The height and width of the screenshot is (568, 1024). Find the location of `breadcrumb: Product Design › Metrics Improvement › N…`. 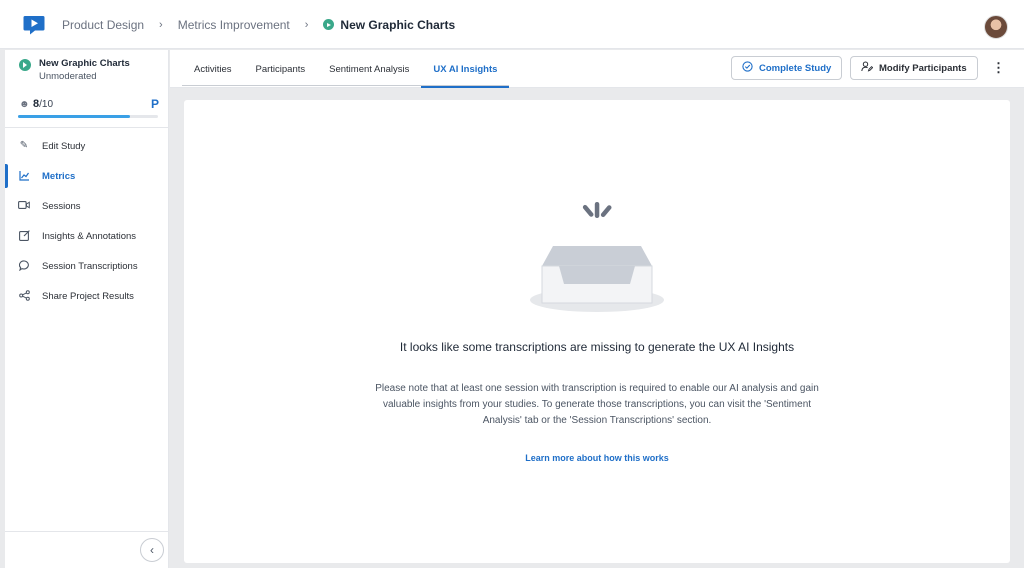

breadcrumb: Product Design › Metrics Improvement › N… is located at coordinates (258, 24).